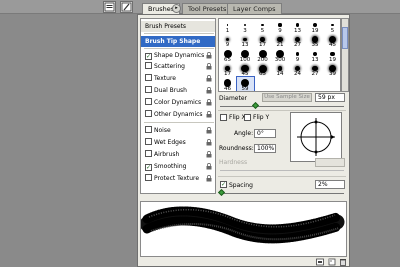  I want to click on scattering-checkbox, so click(148, 65).